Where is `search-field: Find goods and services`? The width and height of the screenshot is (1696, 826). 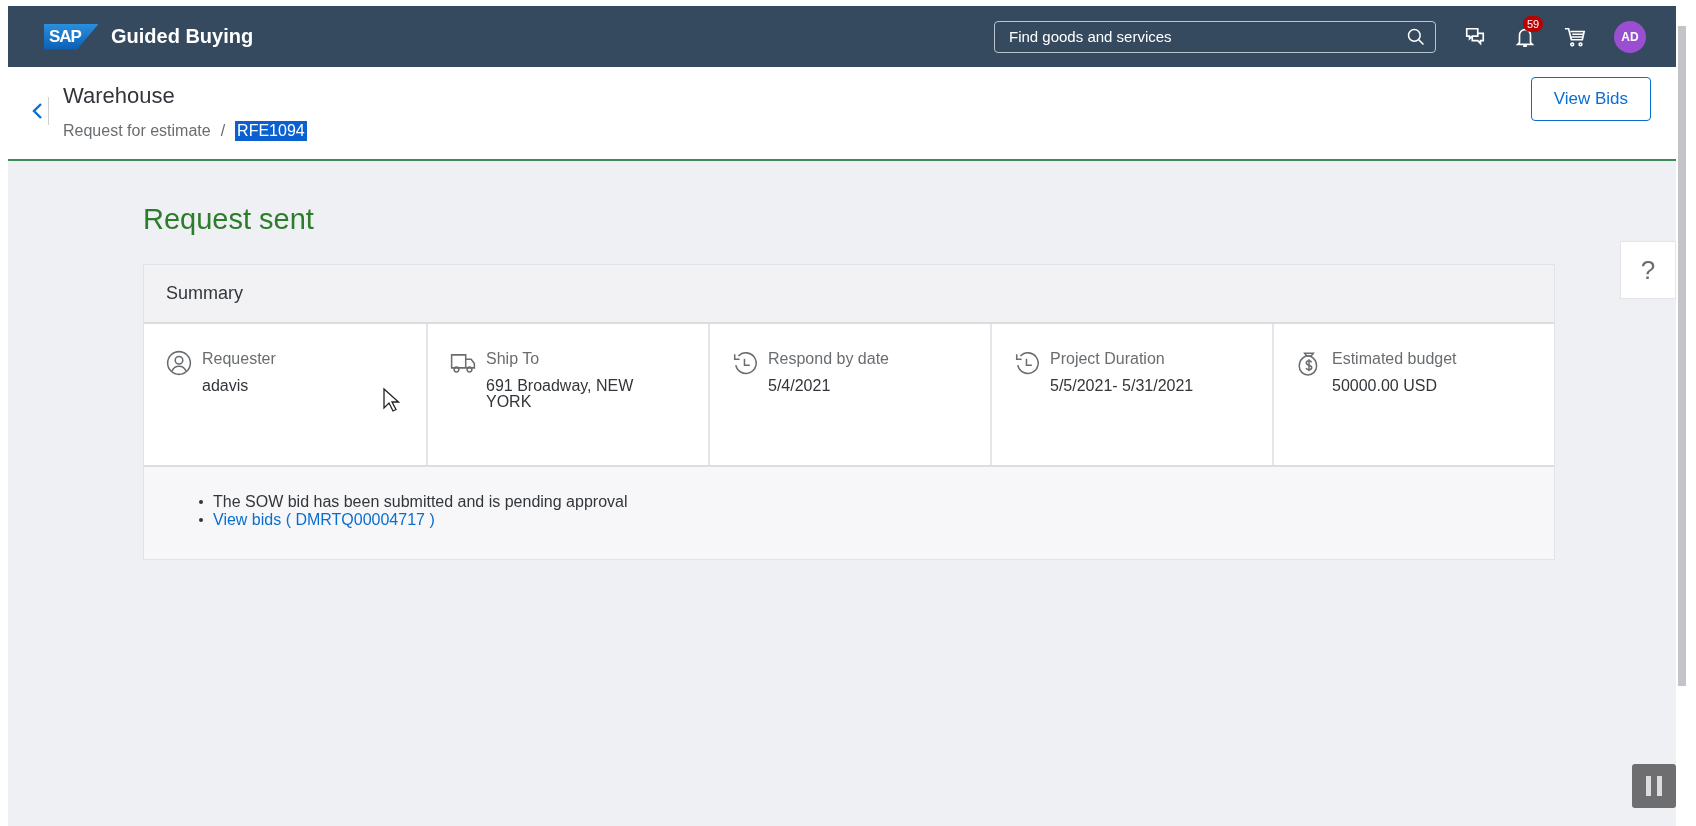
search-field: Find goods and services is located at coordinates (1215, 36).